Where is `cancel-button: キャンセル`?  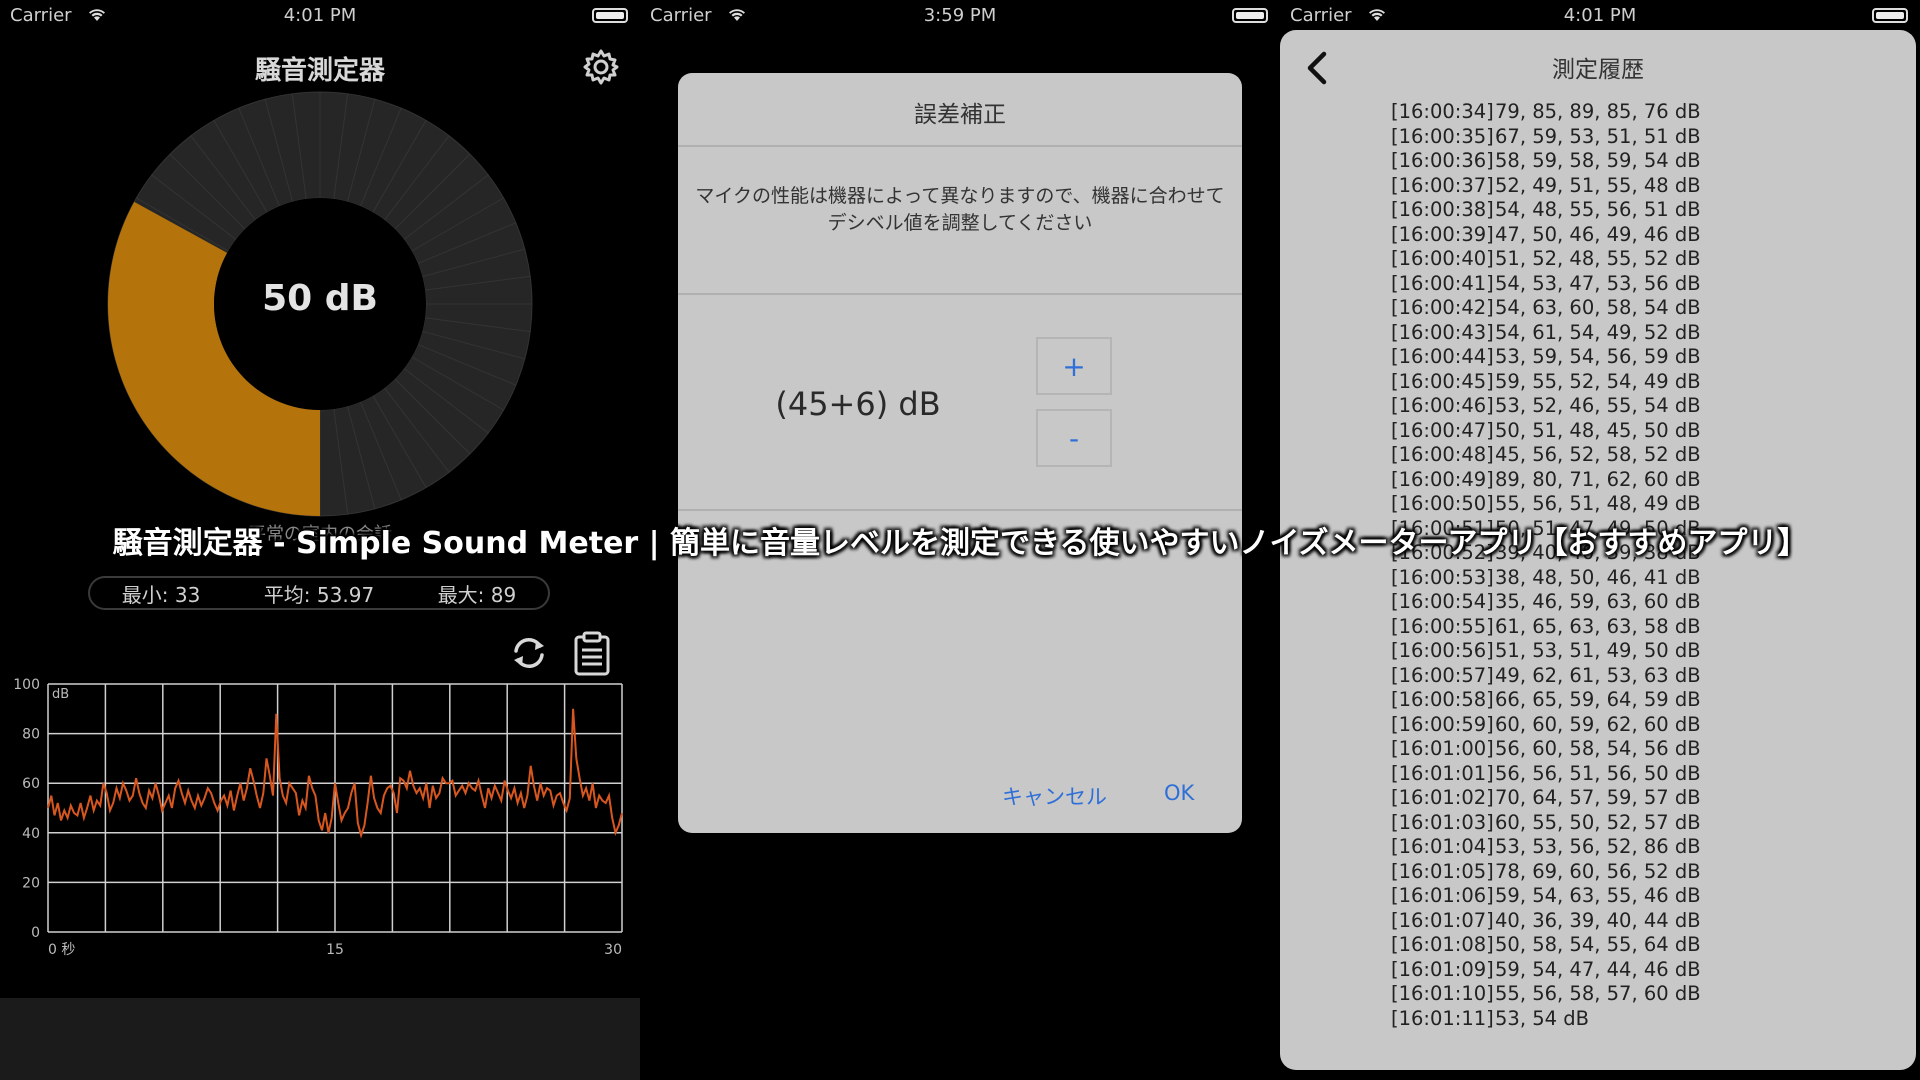 cancel-button: キャンセル is located at coordinates (1054, 796).